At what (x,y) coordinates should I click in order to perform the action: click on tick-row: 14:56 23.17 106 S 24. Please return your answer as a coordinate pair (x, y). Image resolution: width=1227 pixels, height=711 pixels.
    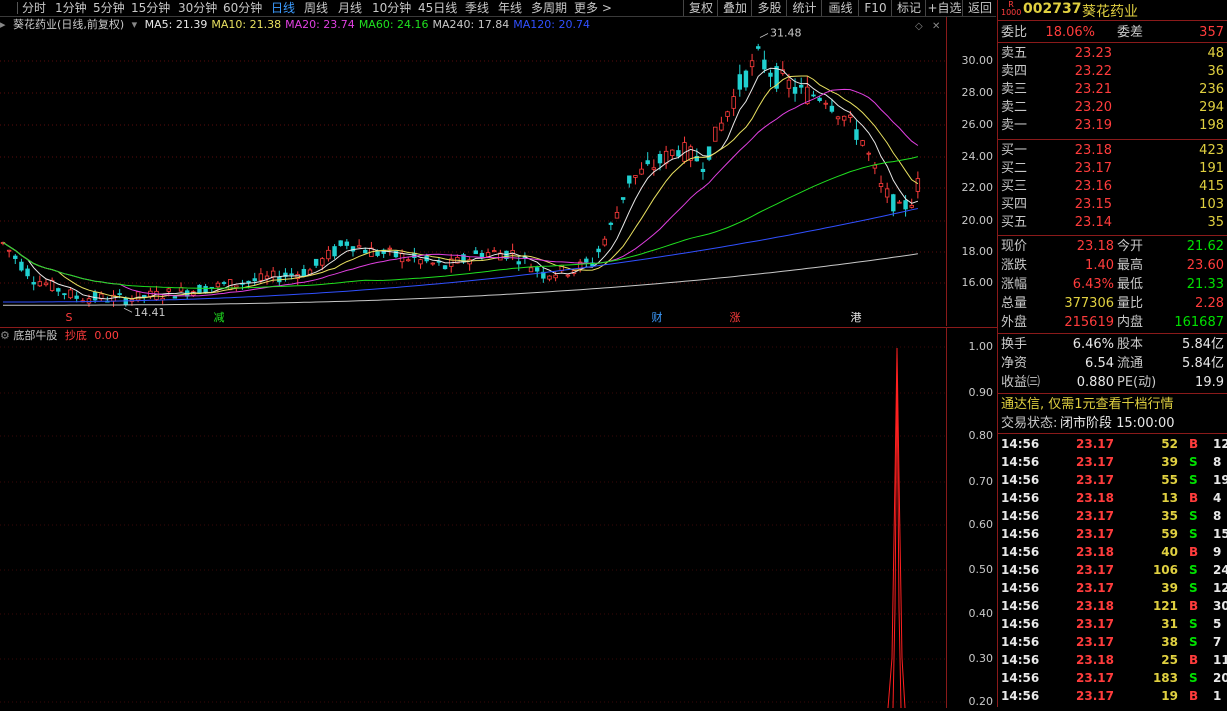
    Looking at the image, I should click on (1112, 570).